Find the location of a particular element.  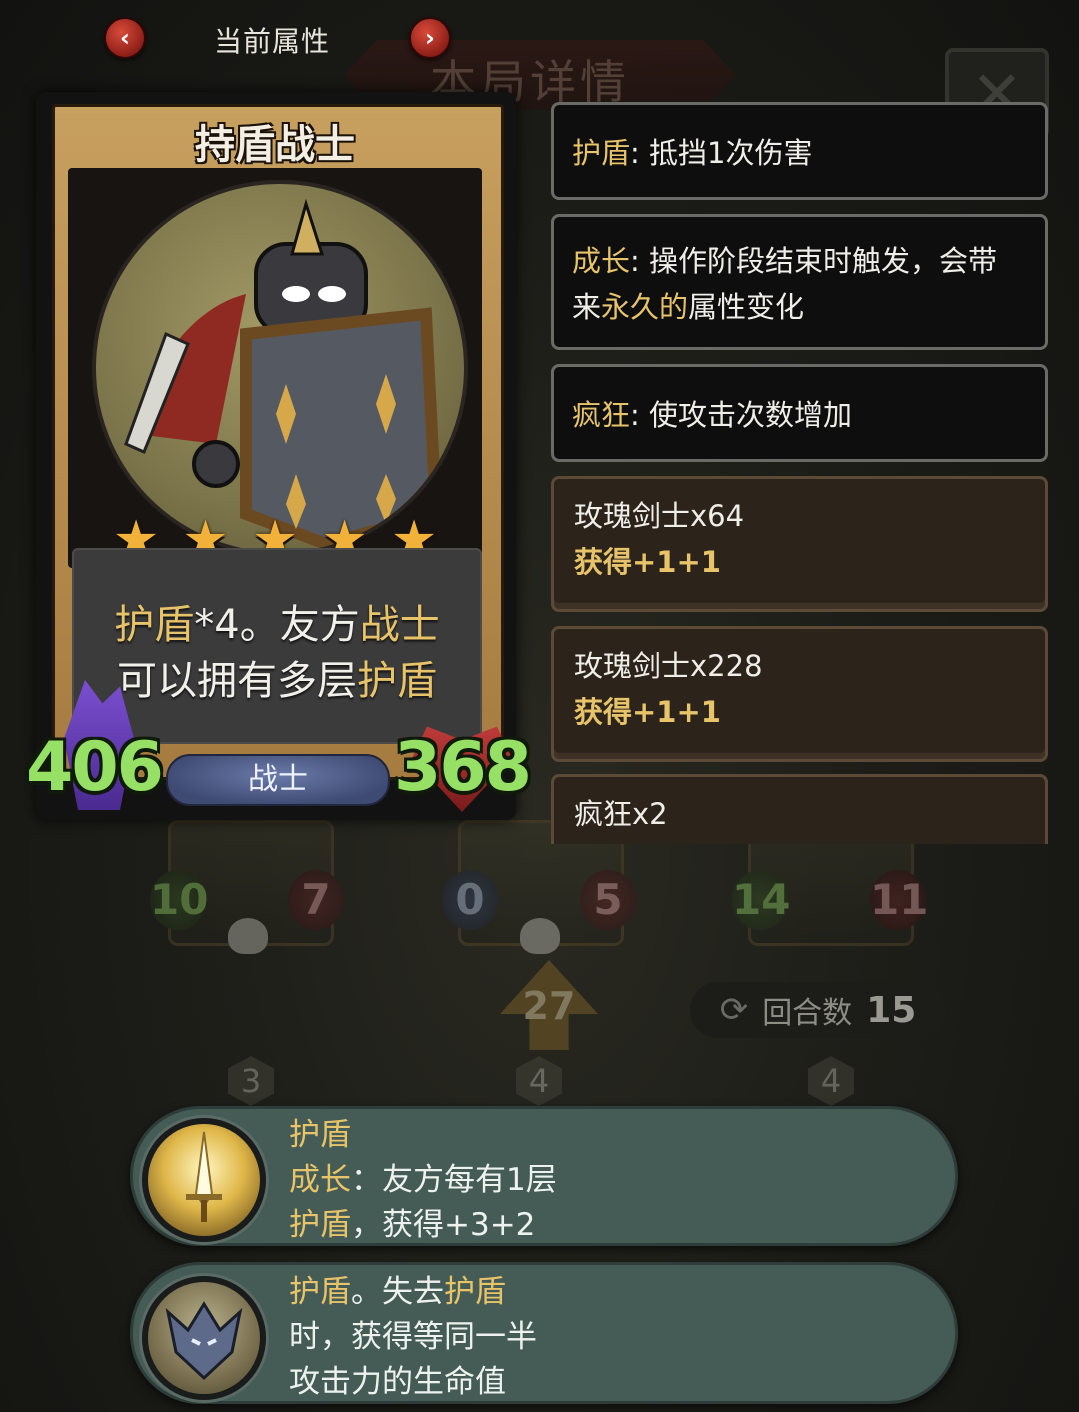

tooltip-text: ：友方每有1层 is located at coordinates (454, 1179).